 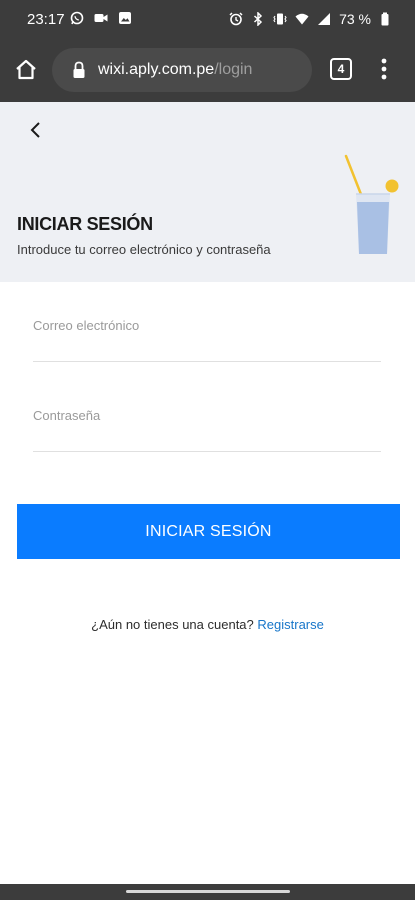 I want to click on wifi-icon, so click(x=302, y=19).